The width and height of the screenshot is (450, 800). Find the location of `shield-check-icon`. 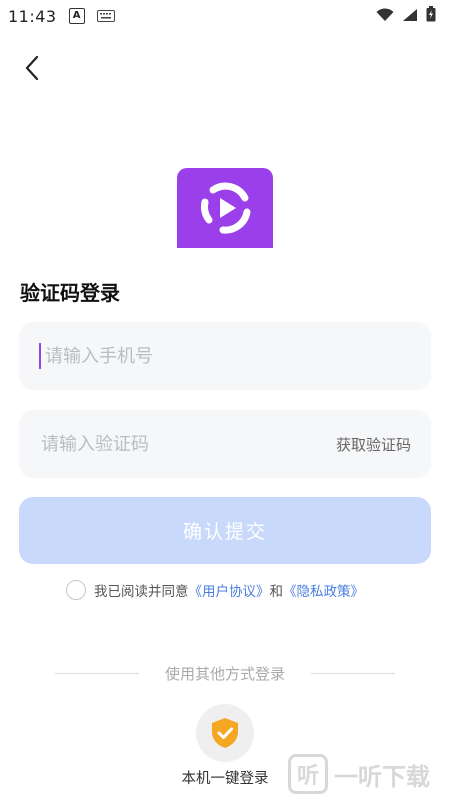

shield-check-icon is located at coordinates (225, 733).